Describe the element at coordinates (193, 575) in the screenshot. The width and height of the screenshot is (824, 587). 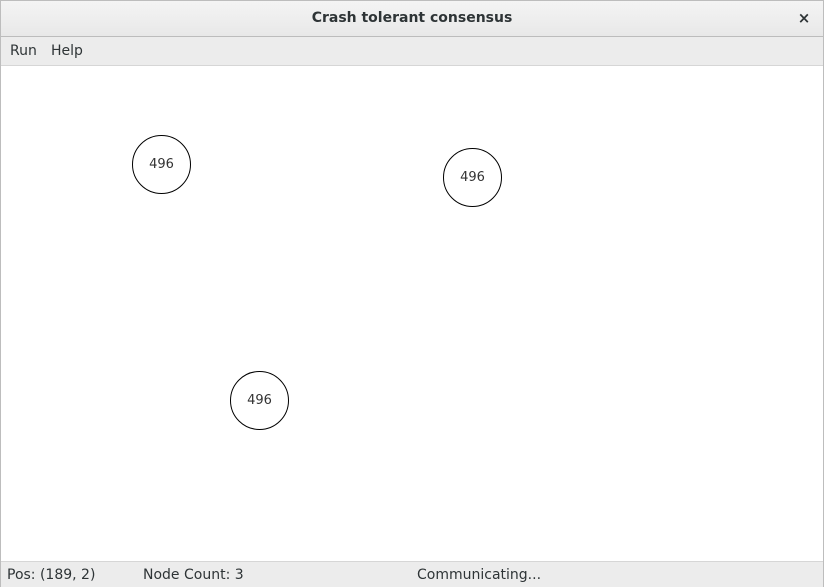
I see `node-count: Node Count: 3` at that location.